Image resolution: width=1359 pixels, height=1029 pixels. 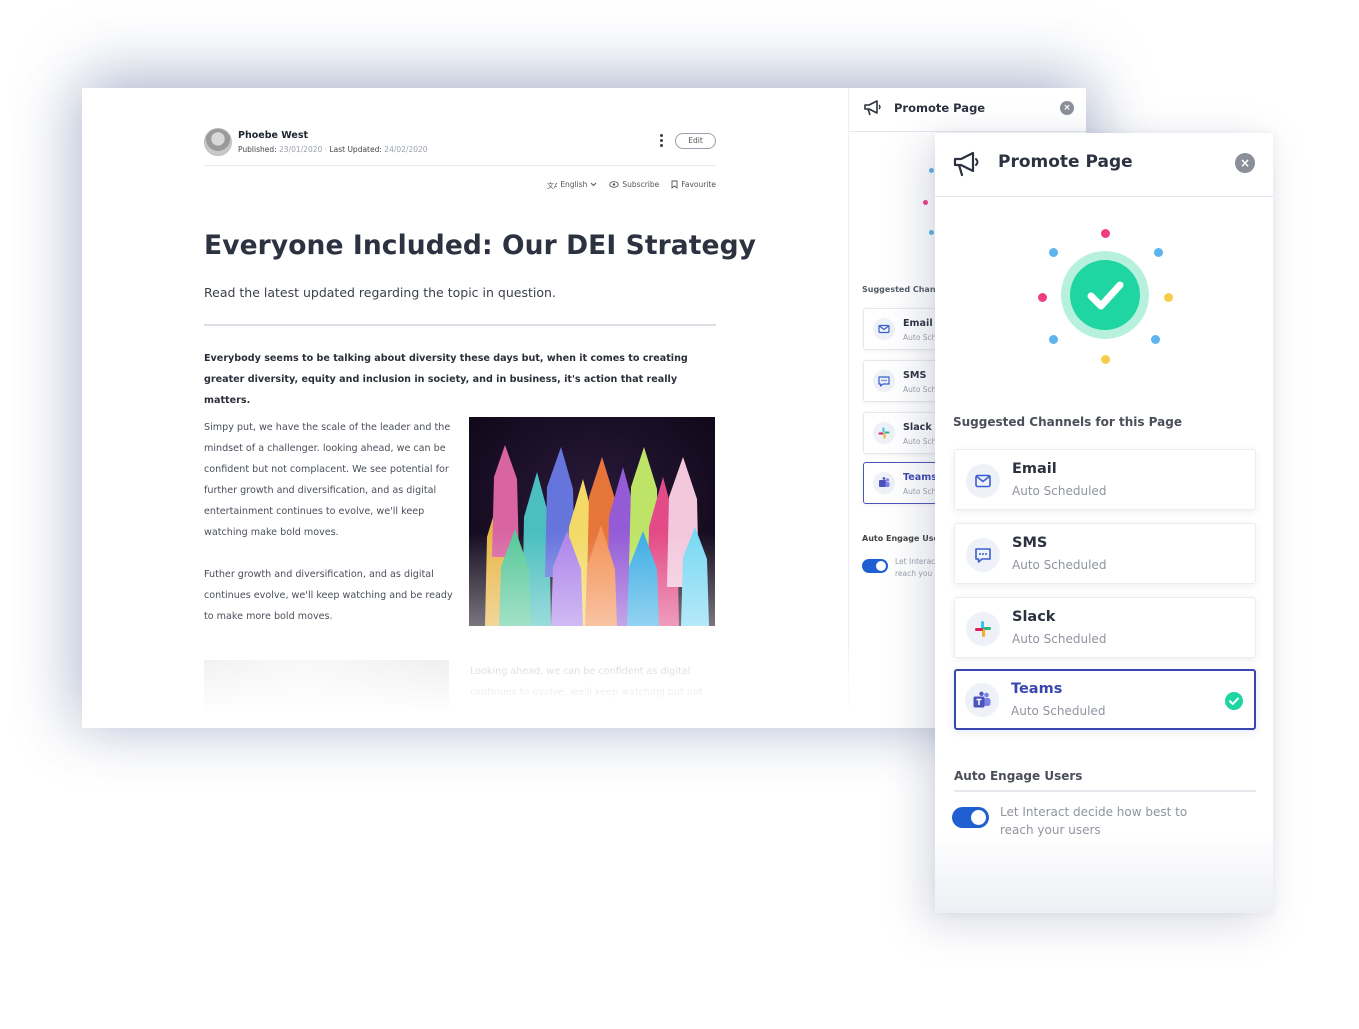 I want to click on language-label: English, so click(x=574, y=184).